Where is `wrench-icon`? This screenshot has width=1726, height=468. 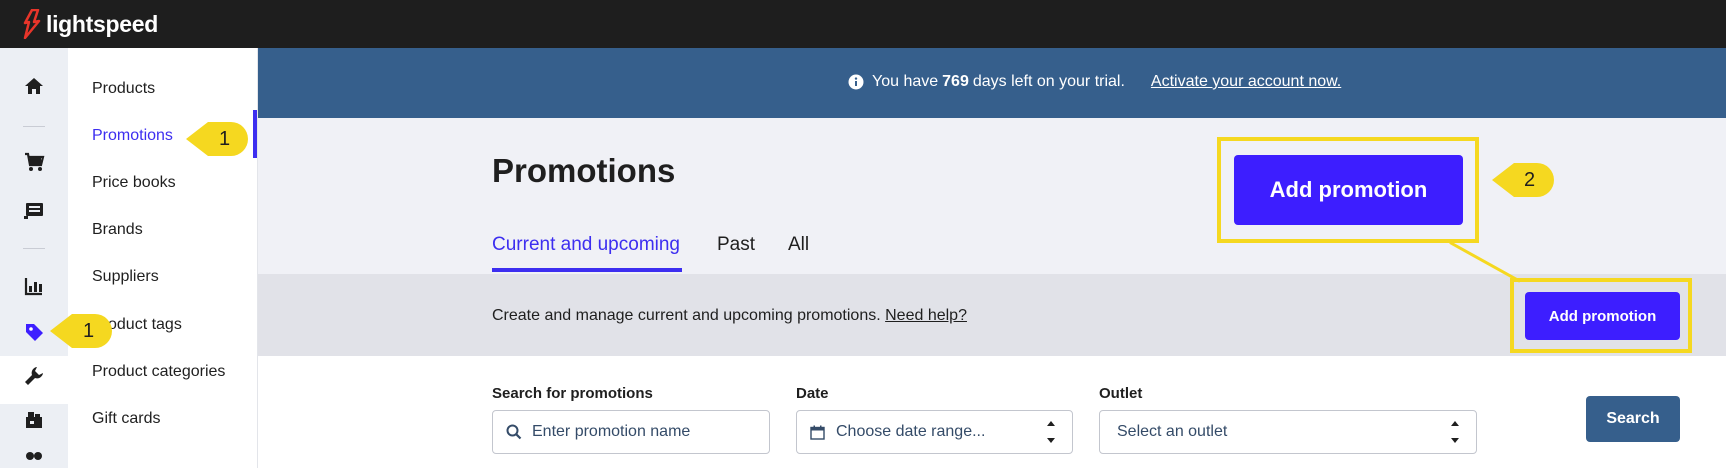
wrench-icon is located at coordinates (34, 376).